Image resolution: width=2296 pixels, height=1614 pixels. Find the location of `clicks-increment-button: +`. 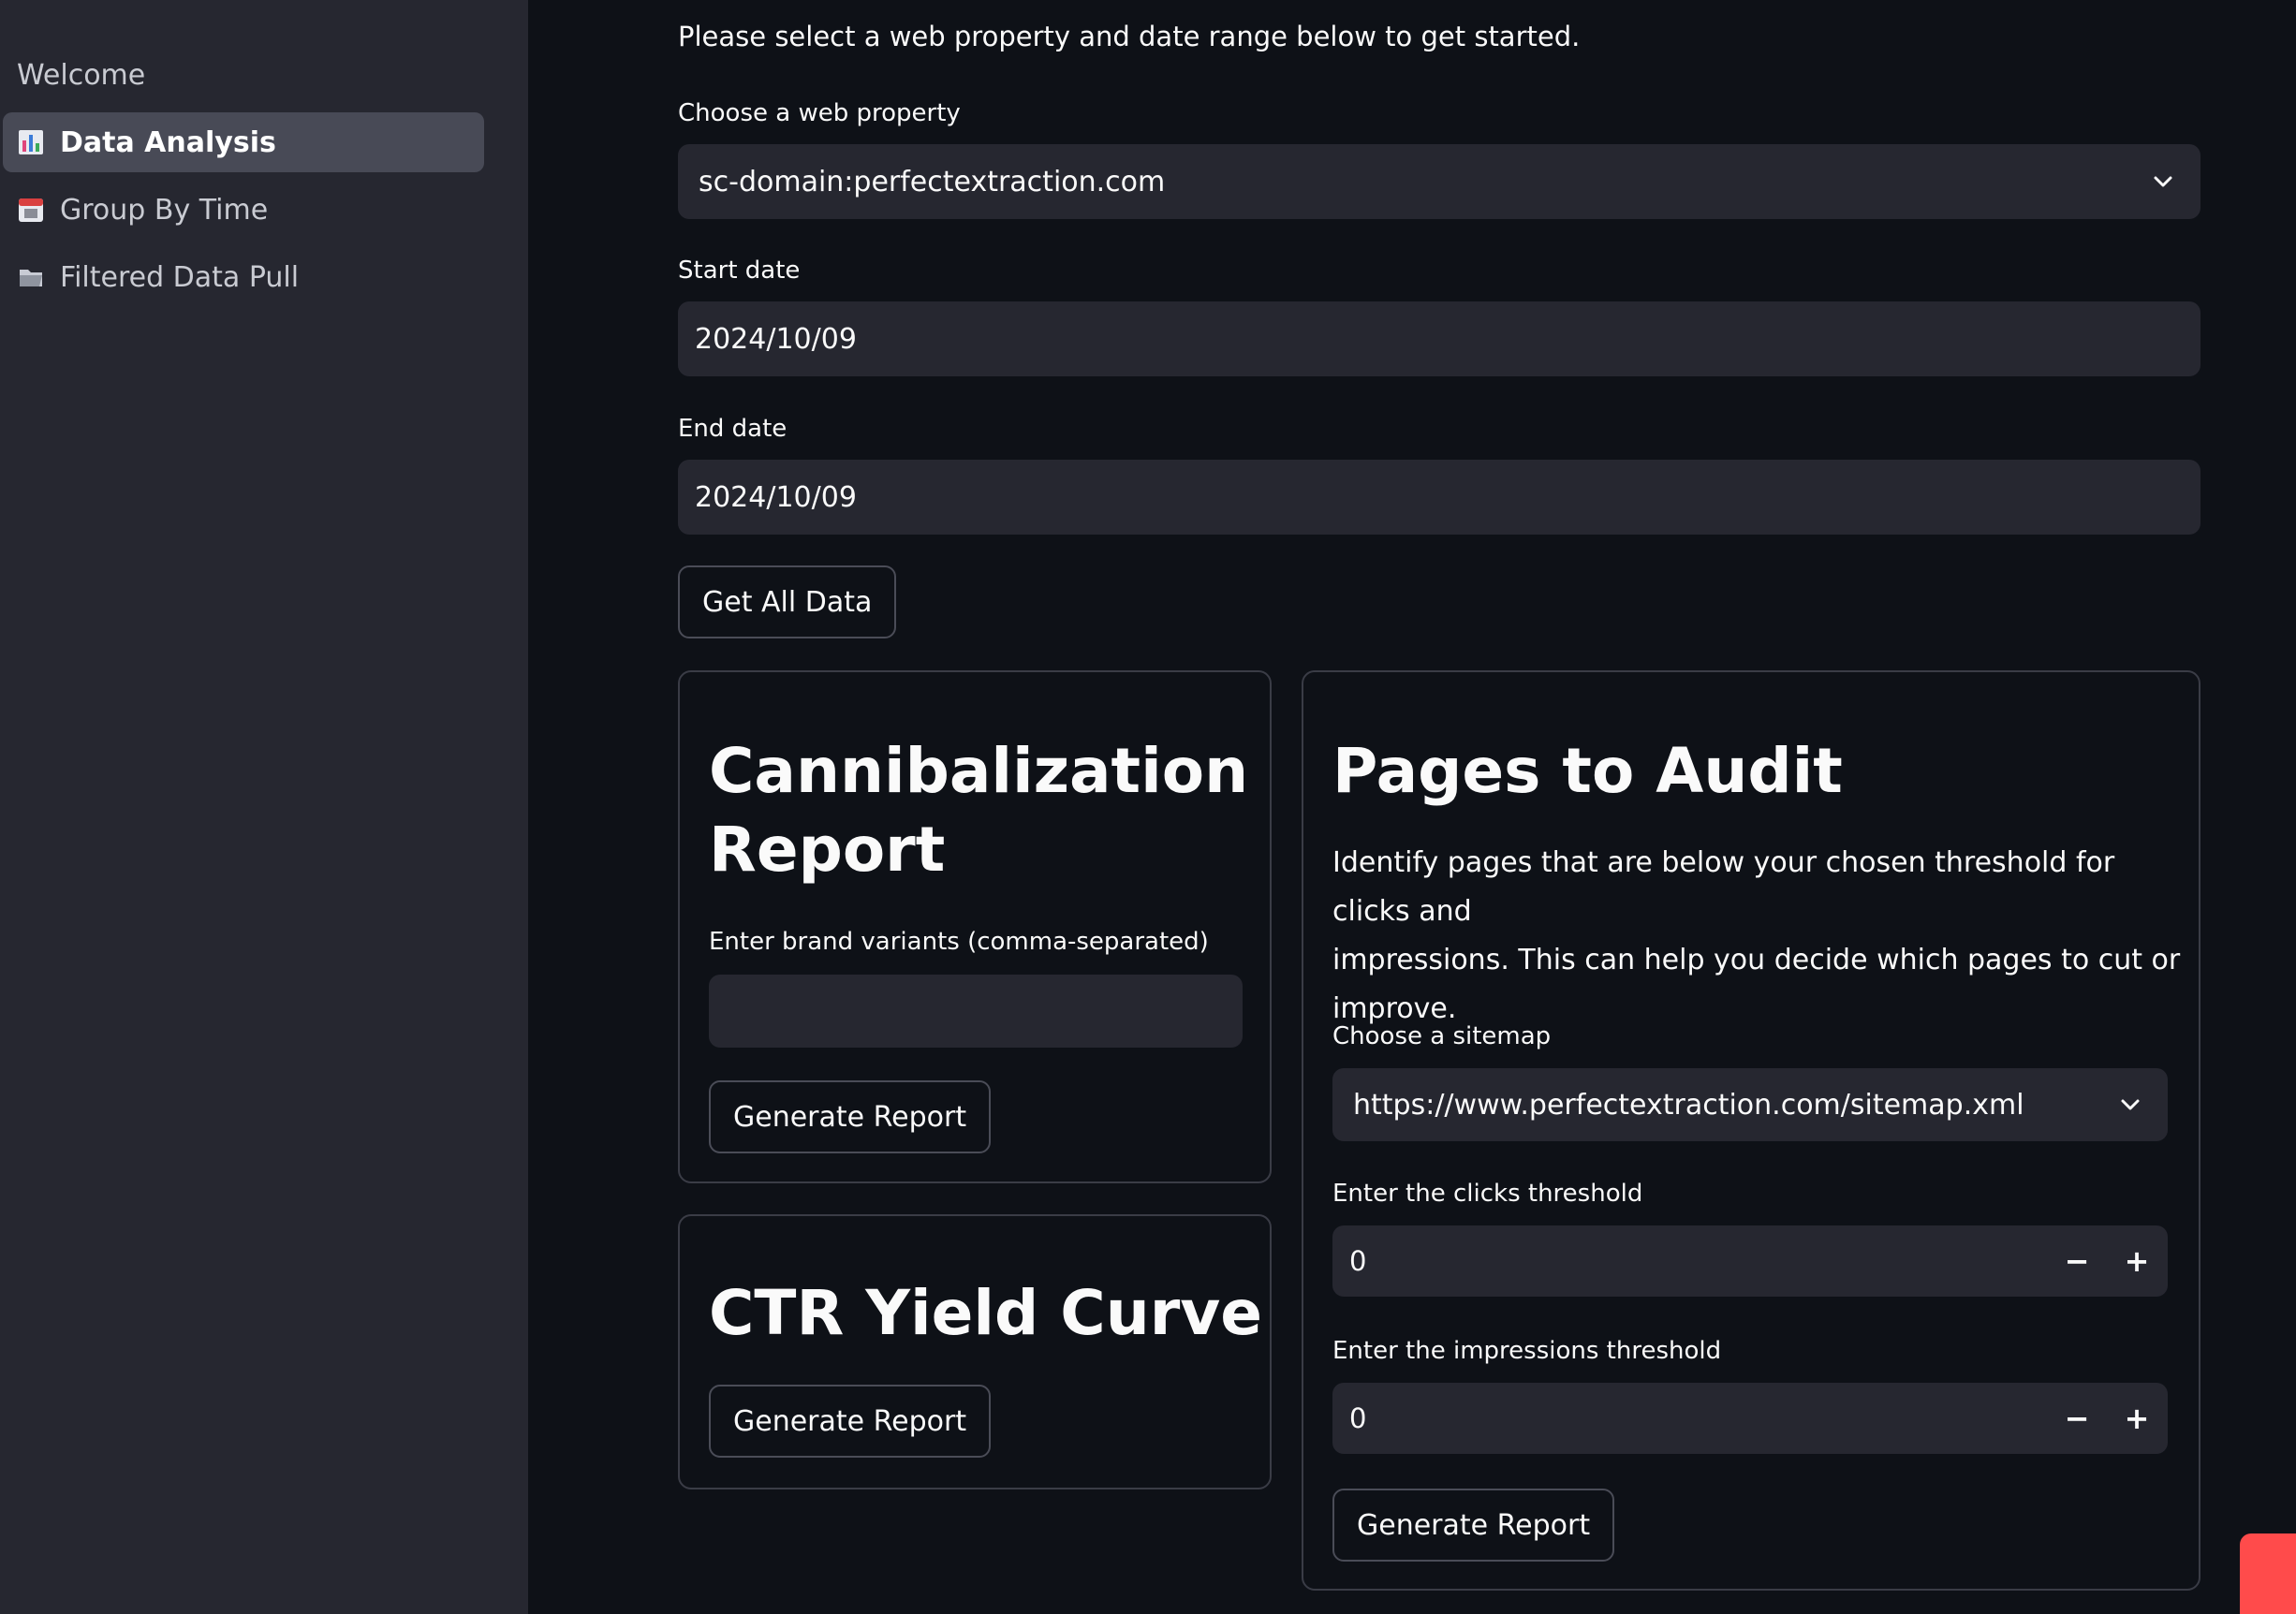

clicks-increment-button: + is located at coordinates (2137, 1261).